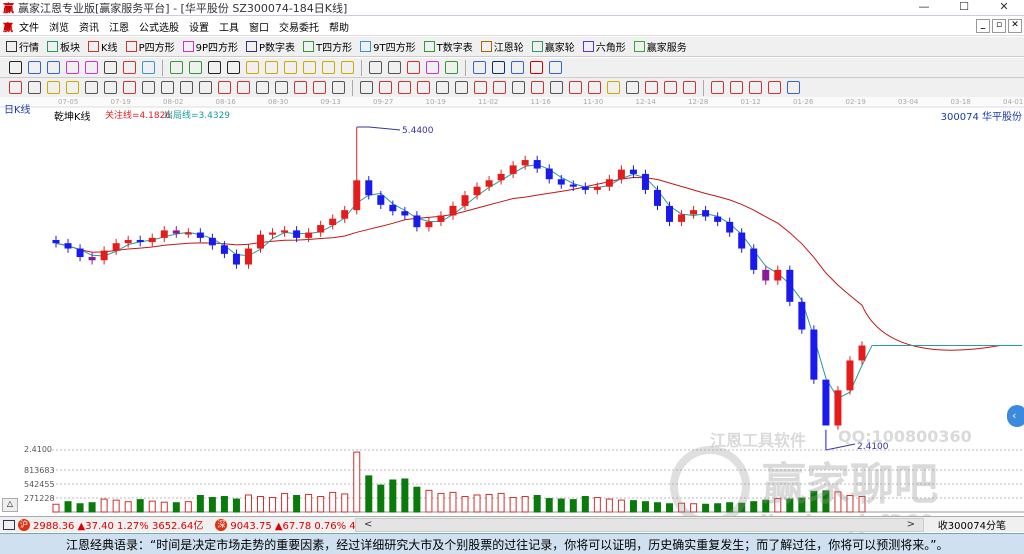 This screenshot has width=1024, height=554. I want to click on shenzhen-index-icon: 深, so click(221, 524).